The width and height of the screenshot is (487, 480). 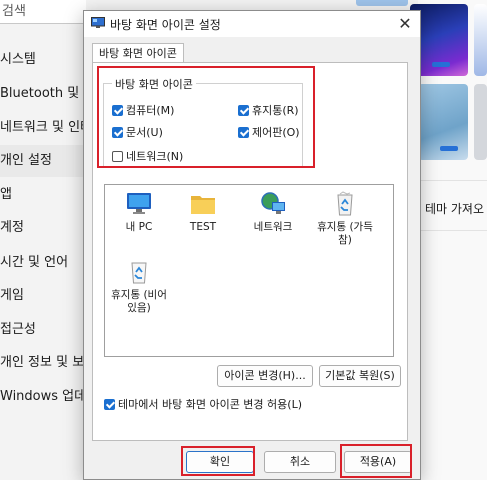 I want to click on monitor-icon, so click(x=139, y=203).